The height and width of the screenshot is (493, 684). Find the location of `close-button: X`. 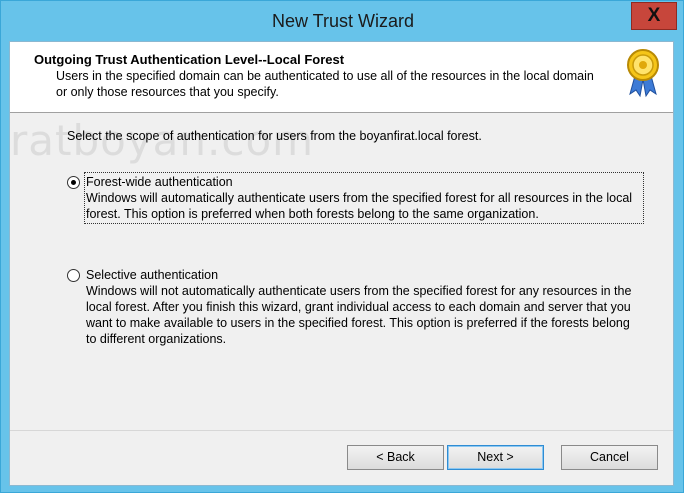

close-button: X is located at coordinates (654, 16).